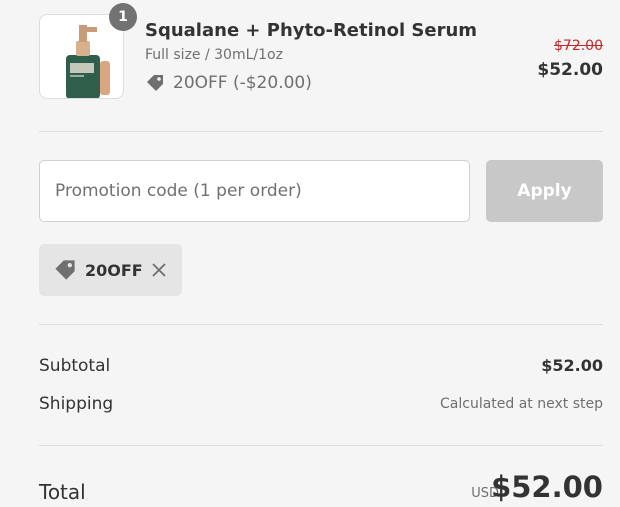 This screenshot has width=620, height=507. I want to click on shipping-label: Shipping, so click(76, 404).